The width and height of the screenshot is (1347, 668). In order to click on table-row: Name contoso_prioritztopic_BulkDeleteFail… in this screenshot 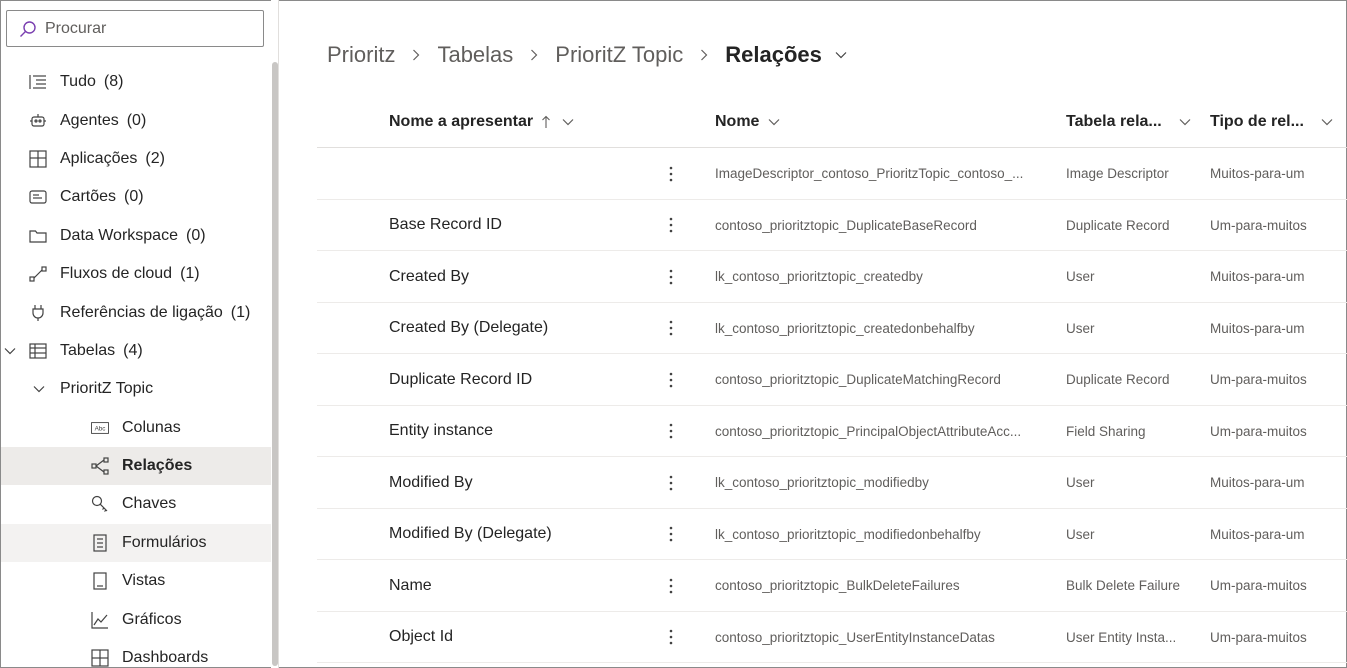, I will do `click(832, 586)`.